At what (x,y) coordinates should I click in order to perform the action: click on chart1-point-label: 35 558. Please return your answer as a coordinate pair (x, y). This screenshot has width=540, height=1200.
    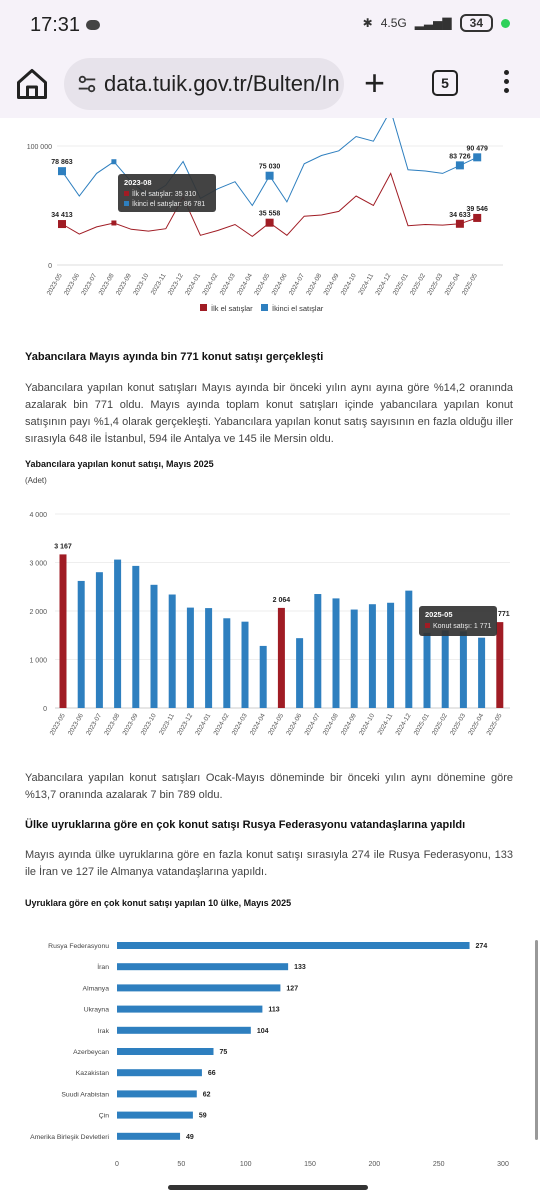
    Looking at the image, I should click on (270, 214).